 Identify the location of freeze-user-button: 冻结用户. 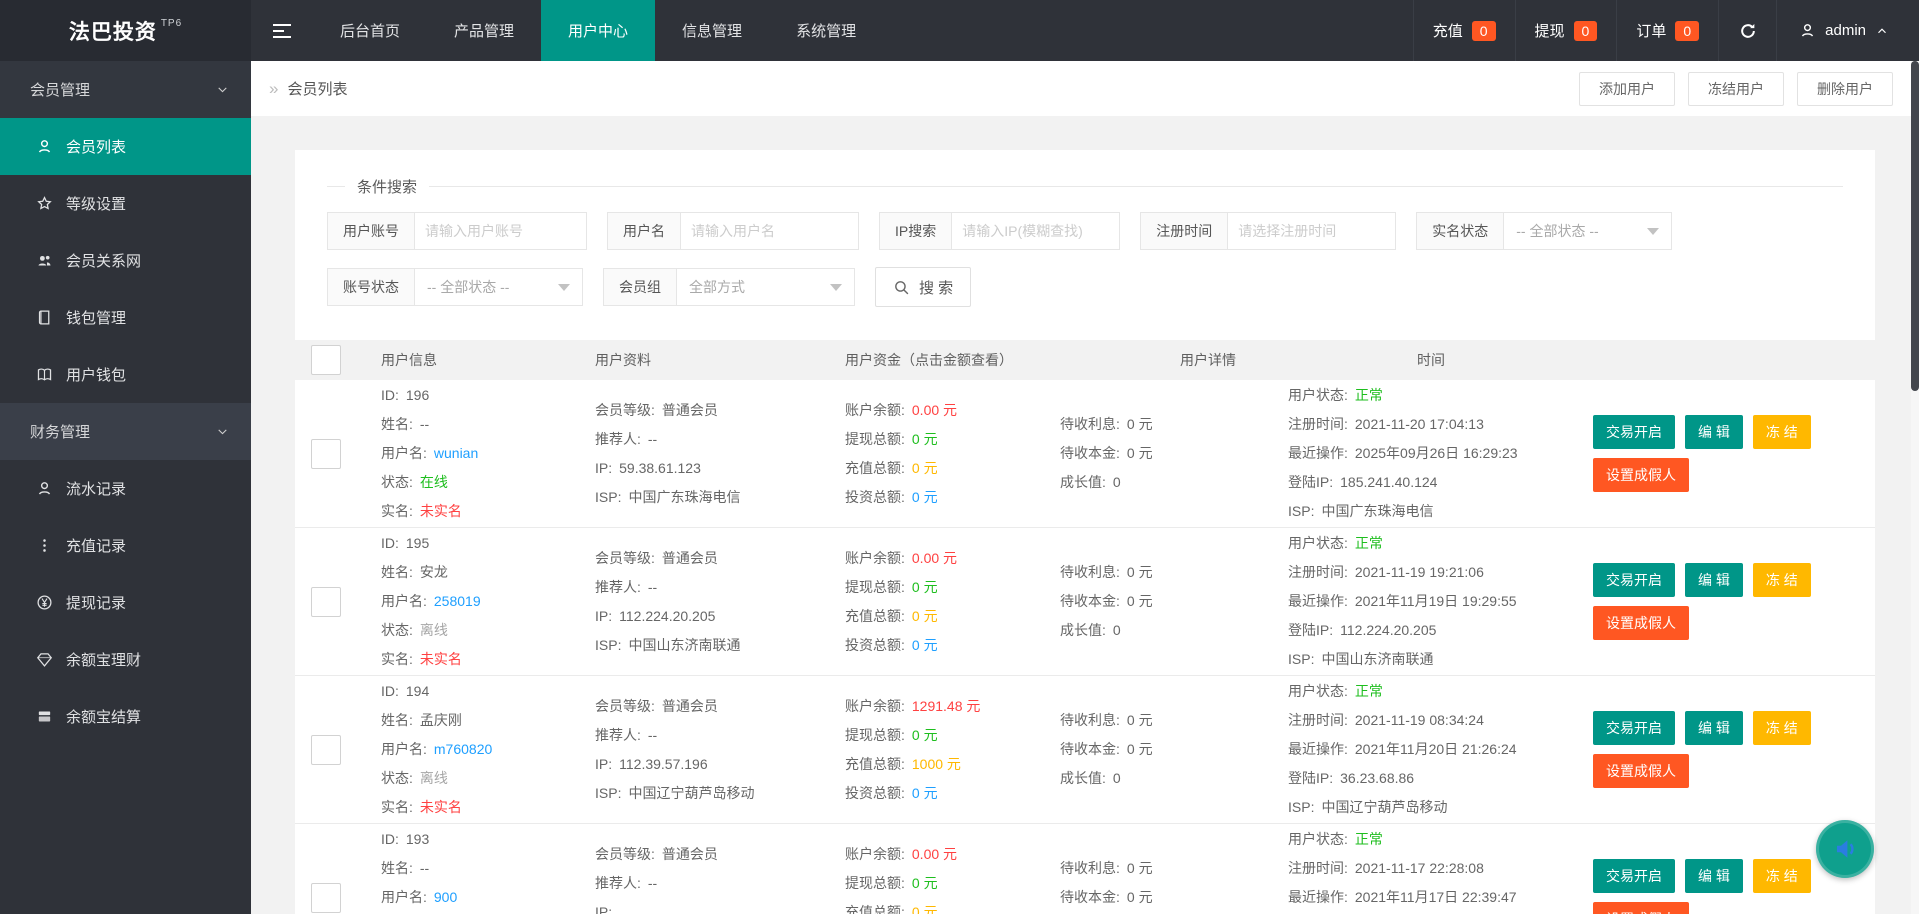
(1736, 88).